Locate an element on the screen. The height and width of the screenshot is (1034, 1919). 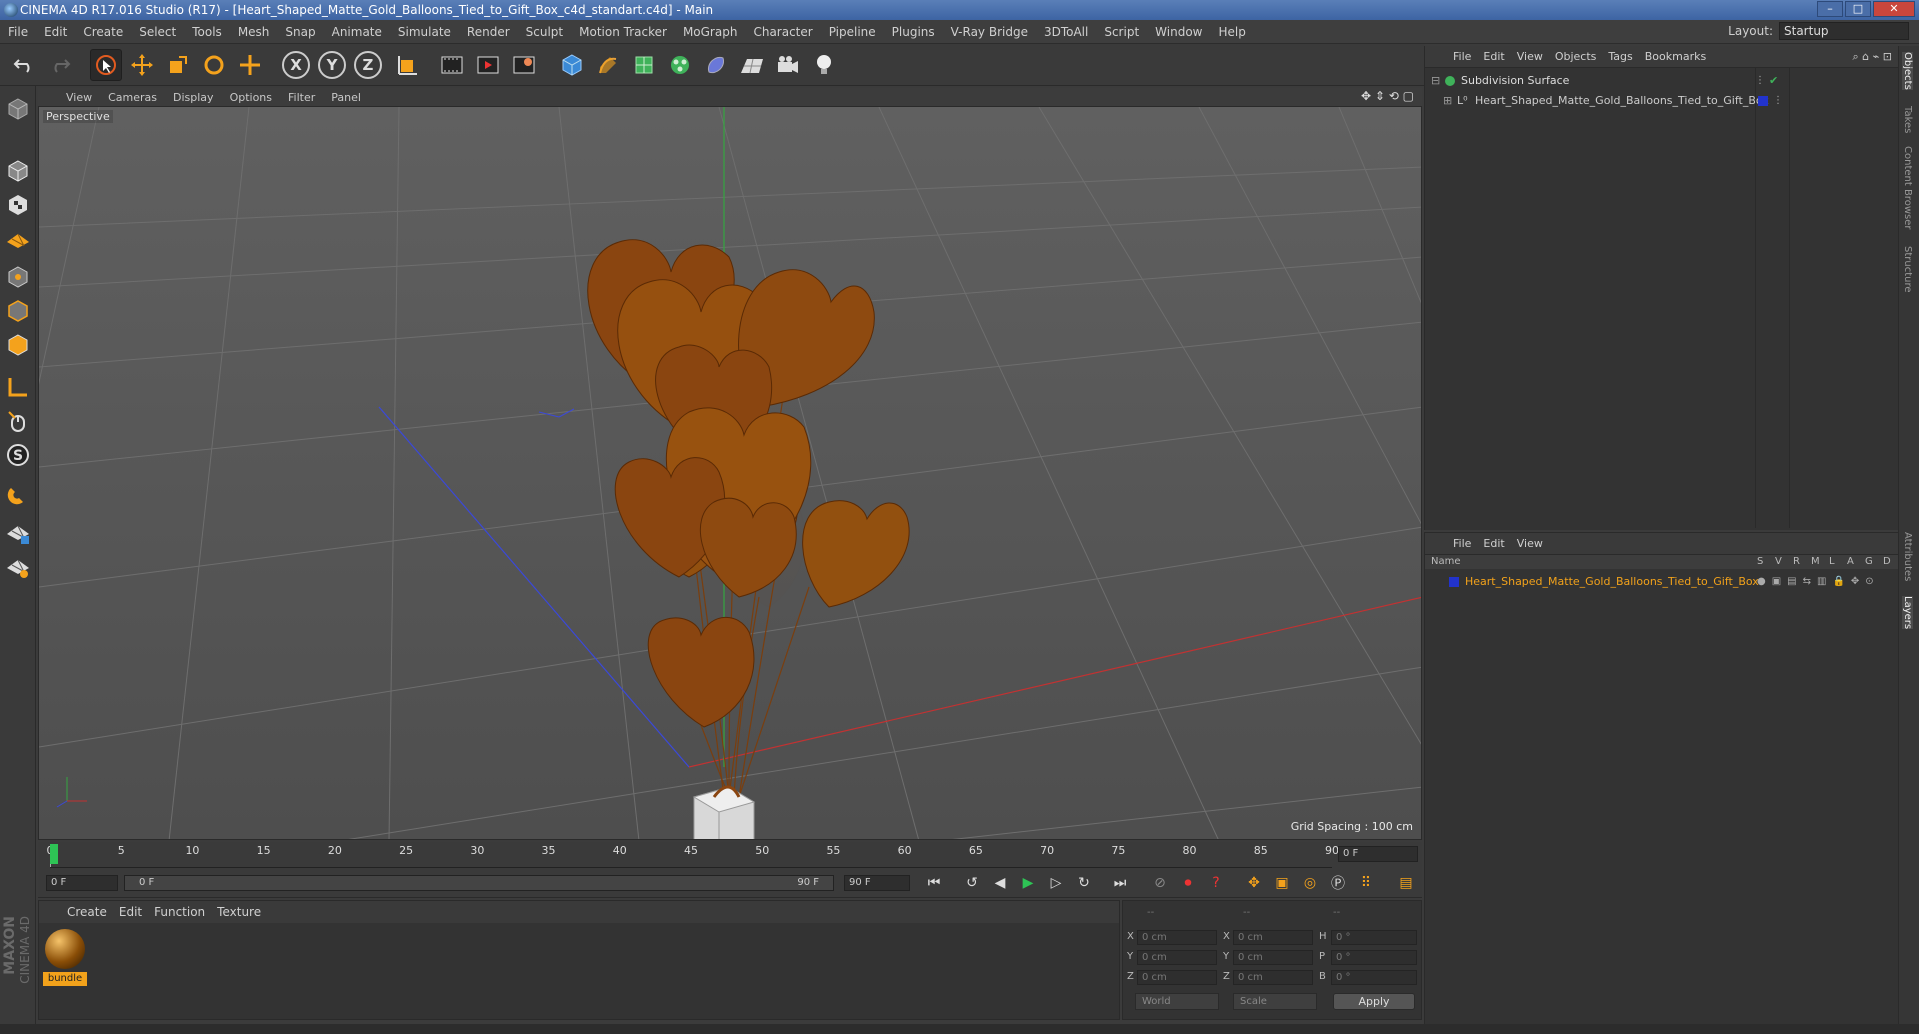
coordinate-mode-dropdown: World is located at coordinates (1177, 1001).